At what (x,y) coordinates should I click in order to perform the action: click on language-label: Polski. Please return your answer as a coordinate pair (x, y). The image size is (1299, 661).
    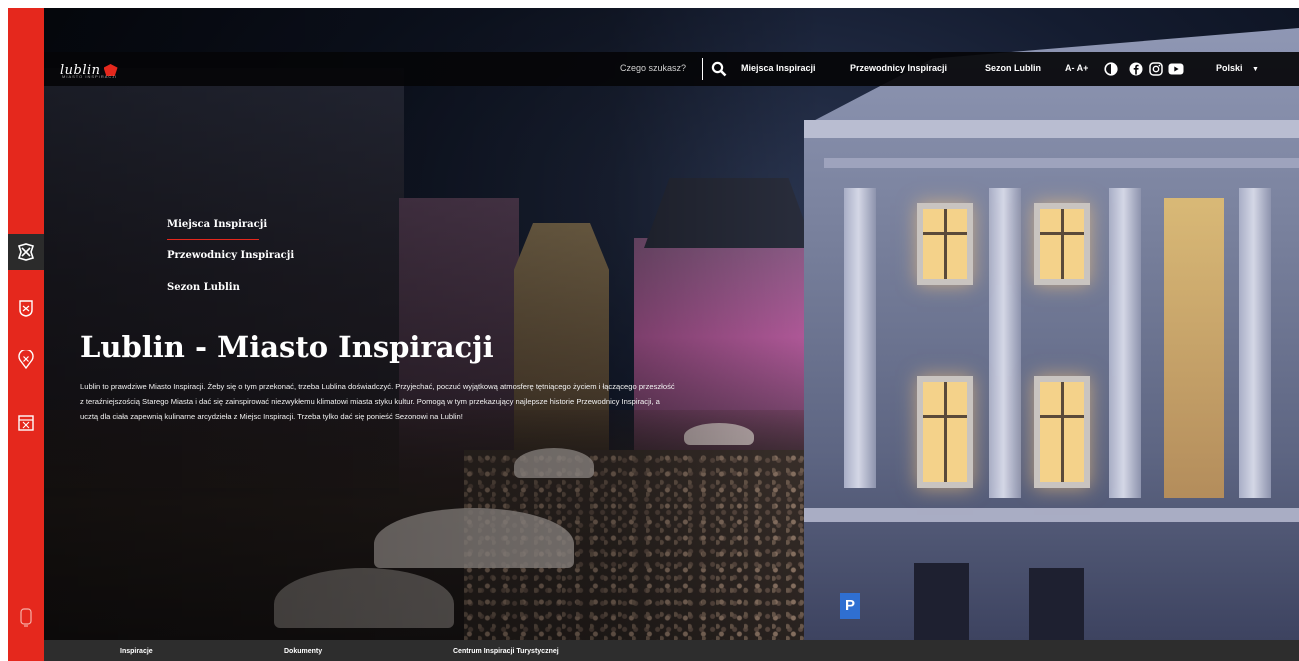
    Looking at the image, I should click on (1229, 68).